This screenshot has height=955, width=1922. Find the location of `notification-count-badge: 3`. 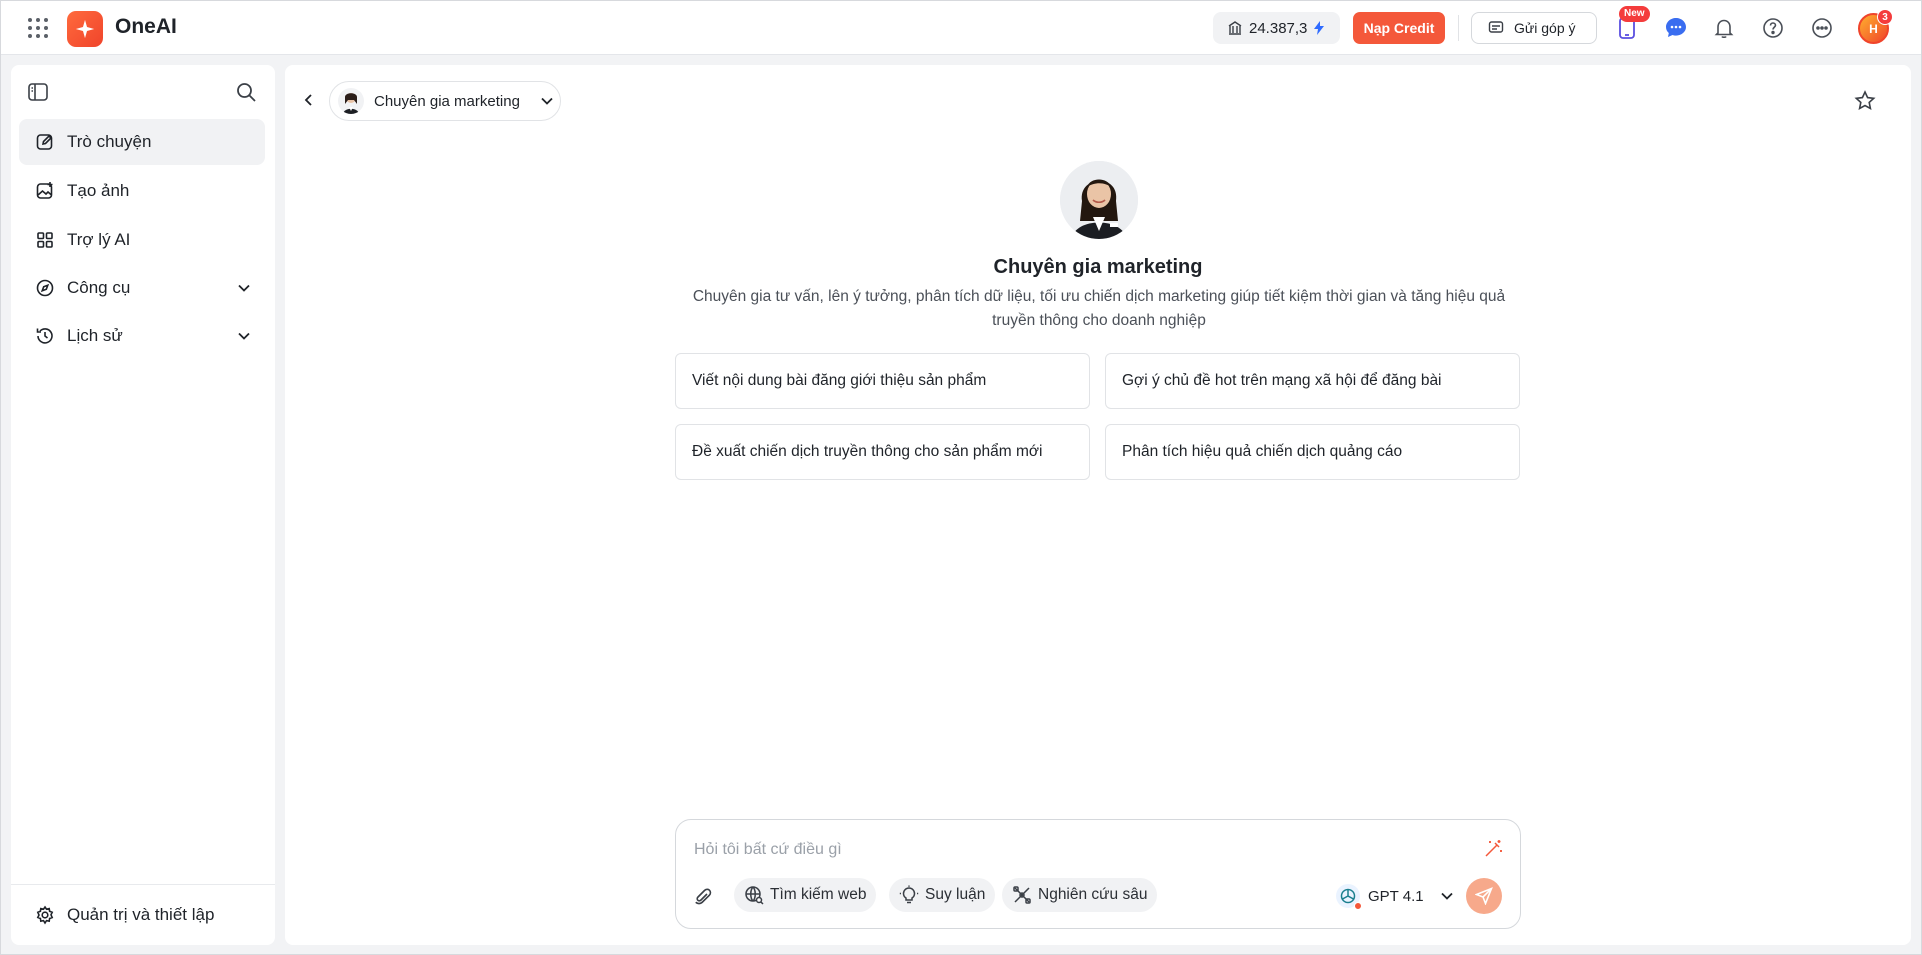

notification-count-badge: 3 is located at coordinates (1885, 17).